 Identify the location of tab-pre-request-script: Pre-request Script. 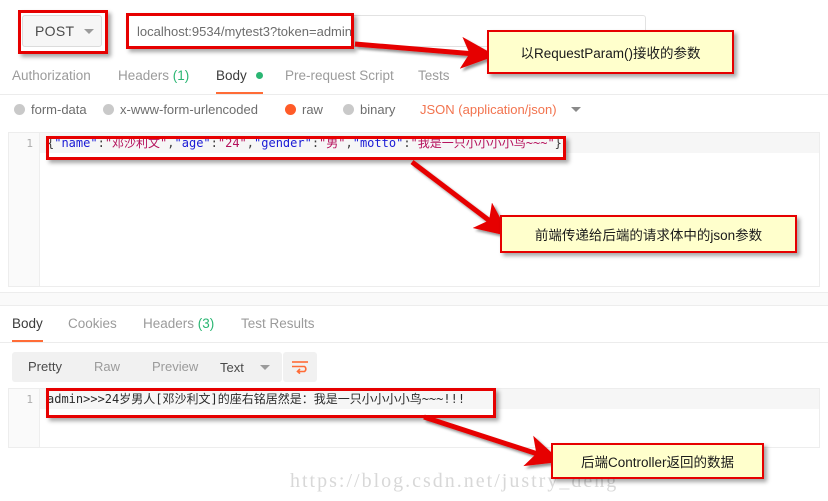
(339, 77).